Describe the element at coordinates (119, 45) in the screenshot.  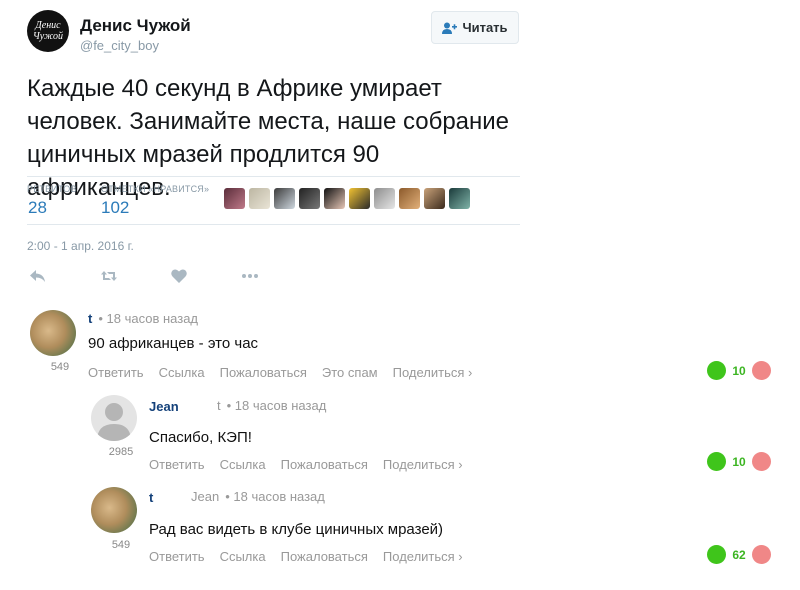
I see `author-handle: @fe_city_boy` at that location.